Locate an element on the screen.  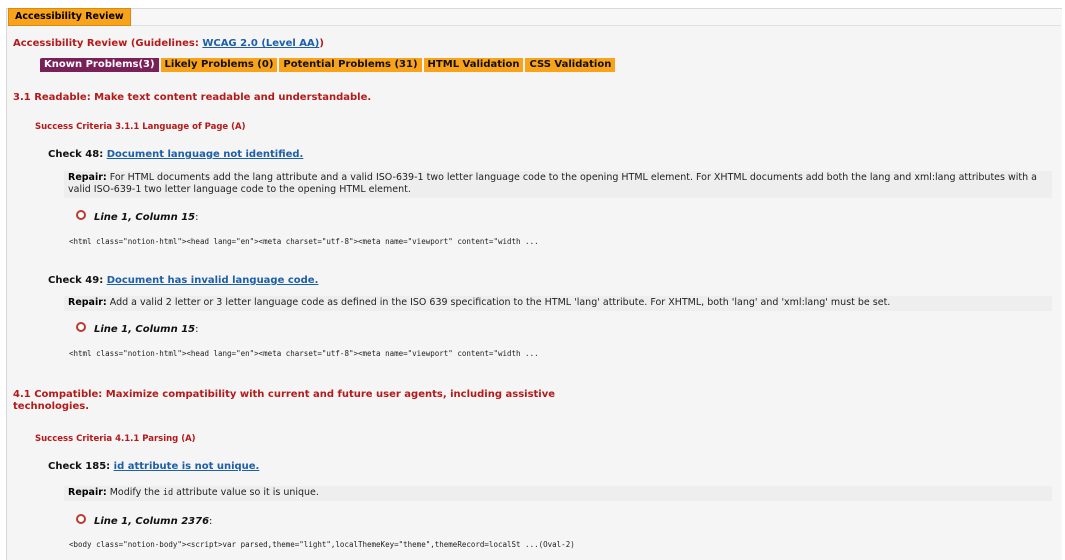
check-185-repair-code: id is located at coordinates (168, 493).